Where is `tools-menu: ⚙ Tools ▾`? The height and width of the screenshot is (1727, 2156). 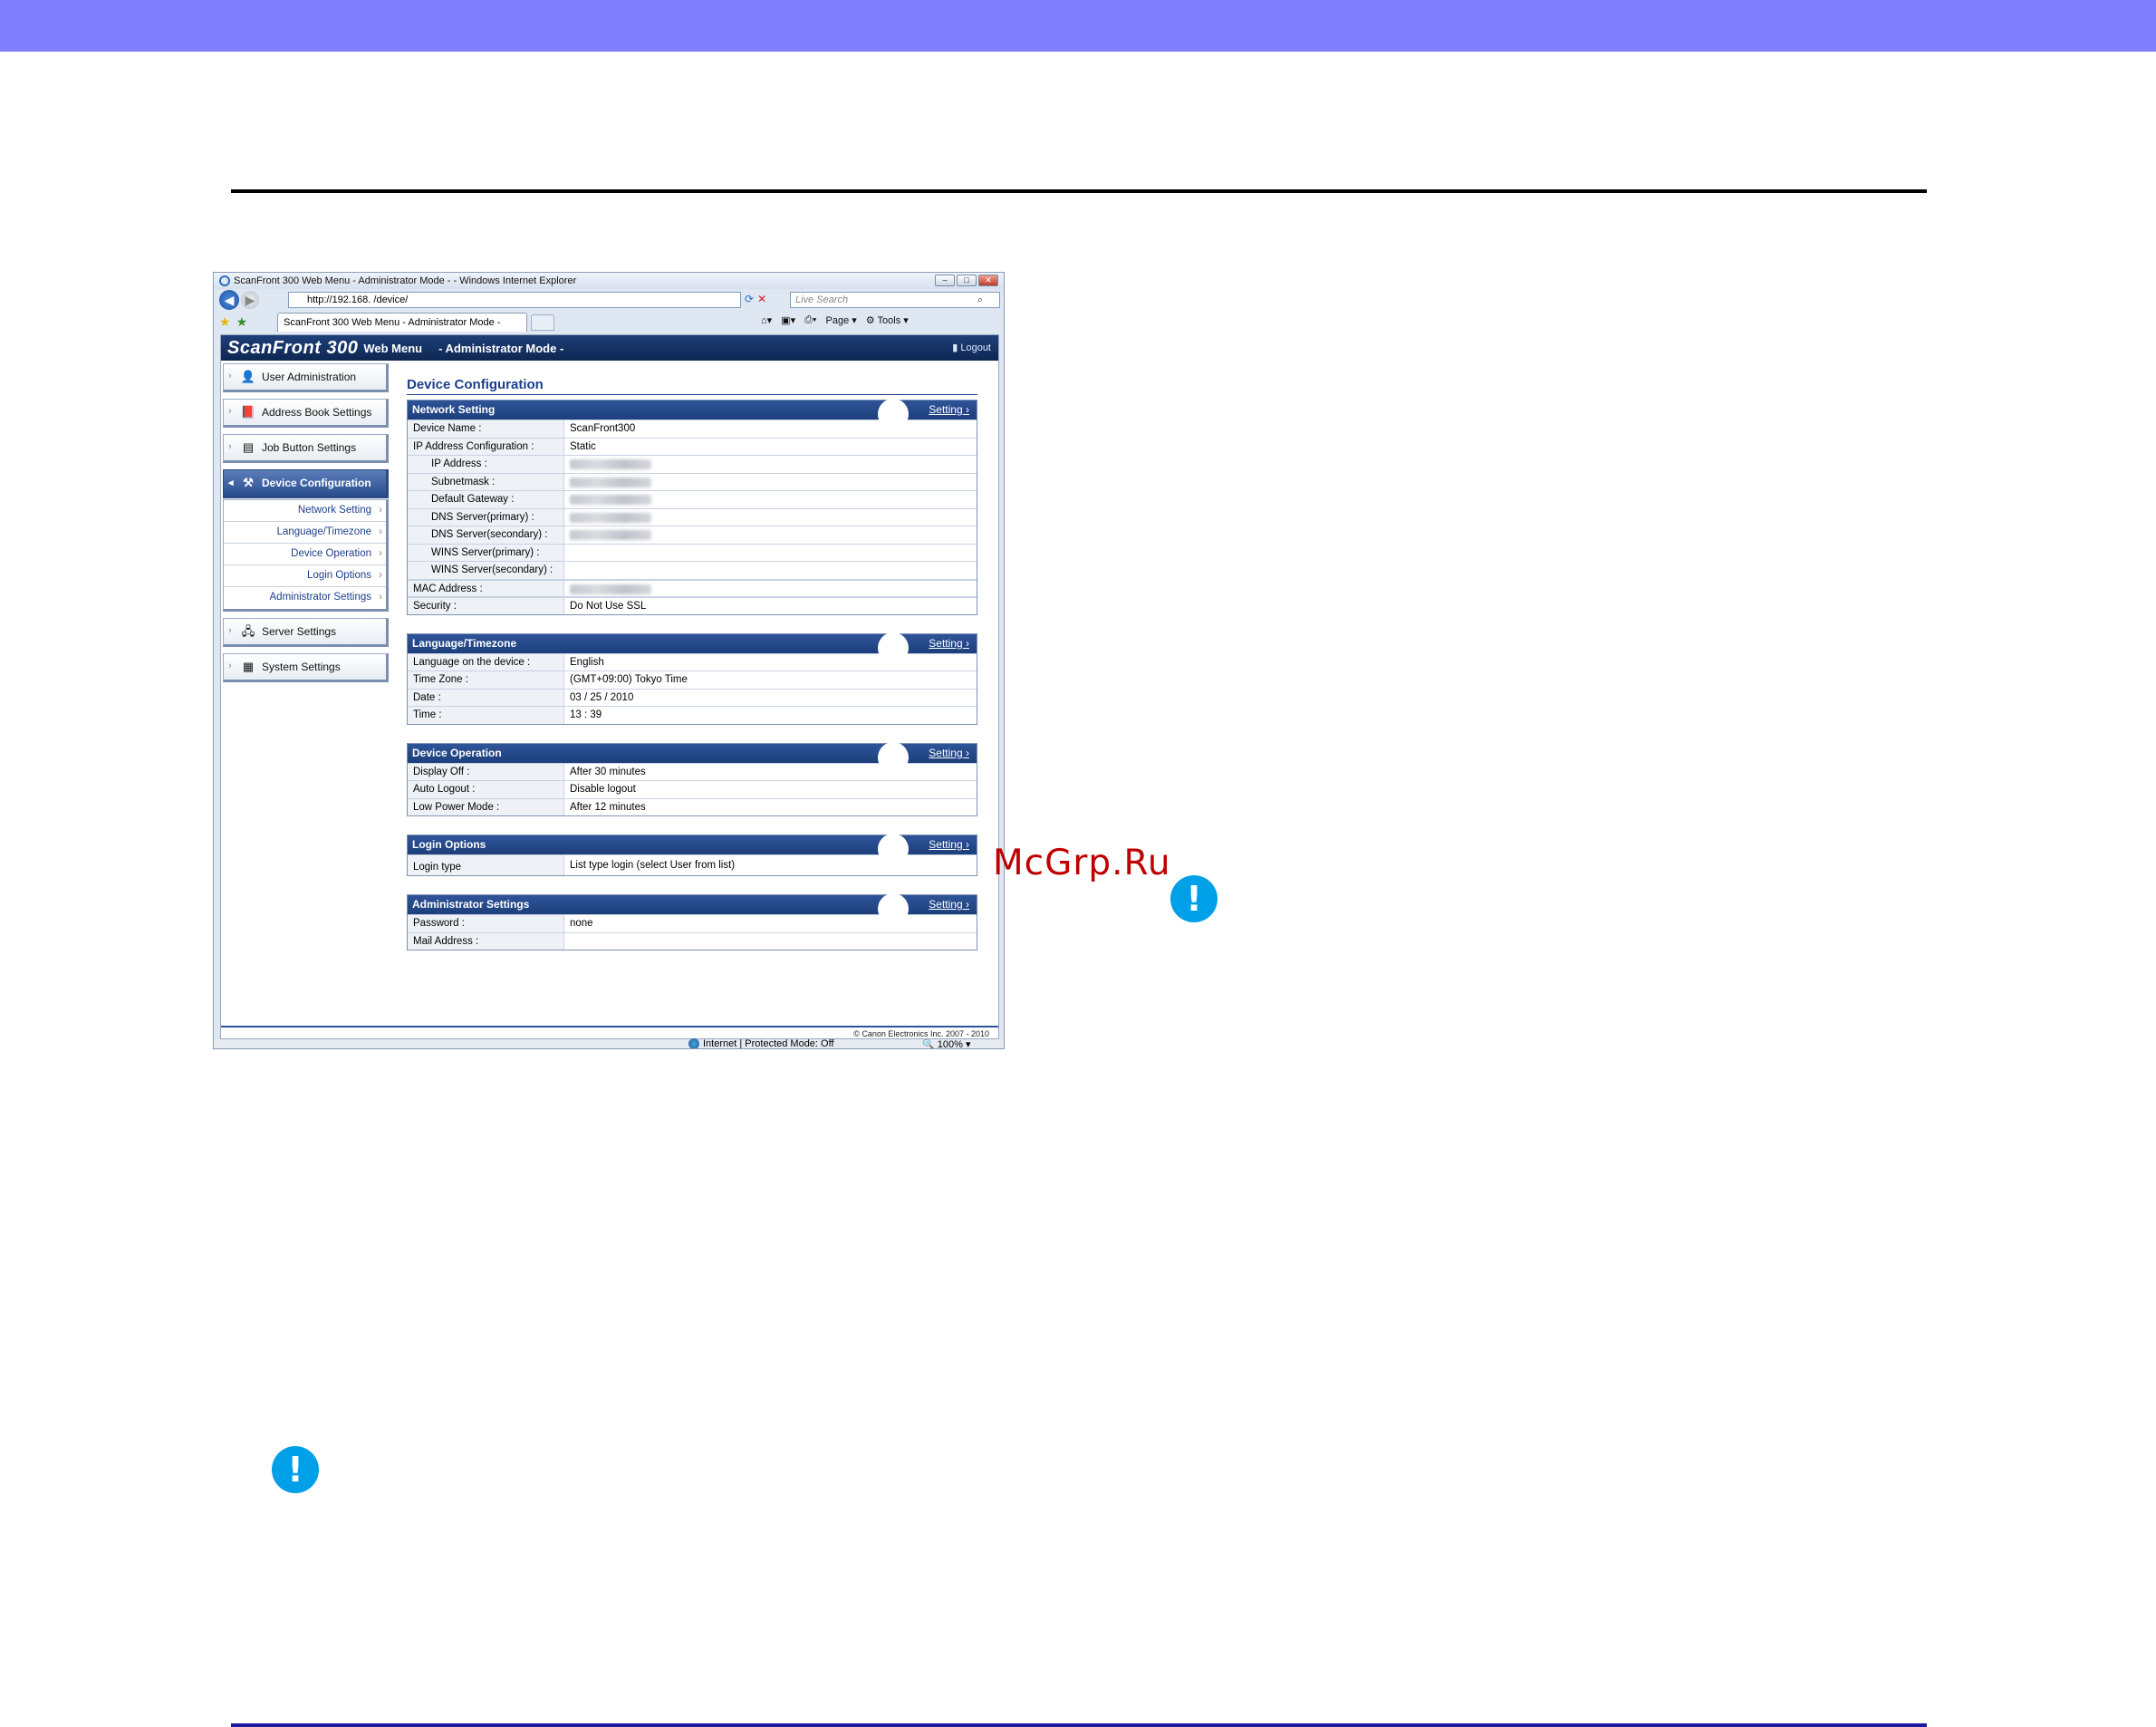 tools-menu: ⚙ Tools ▾ is located at coordinates (888, 320).